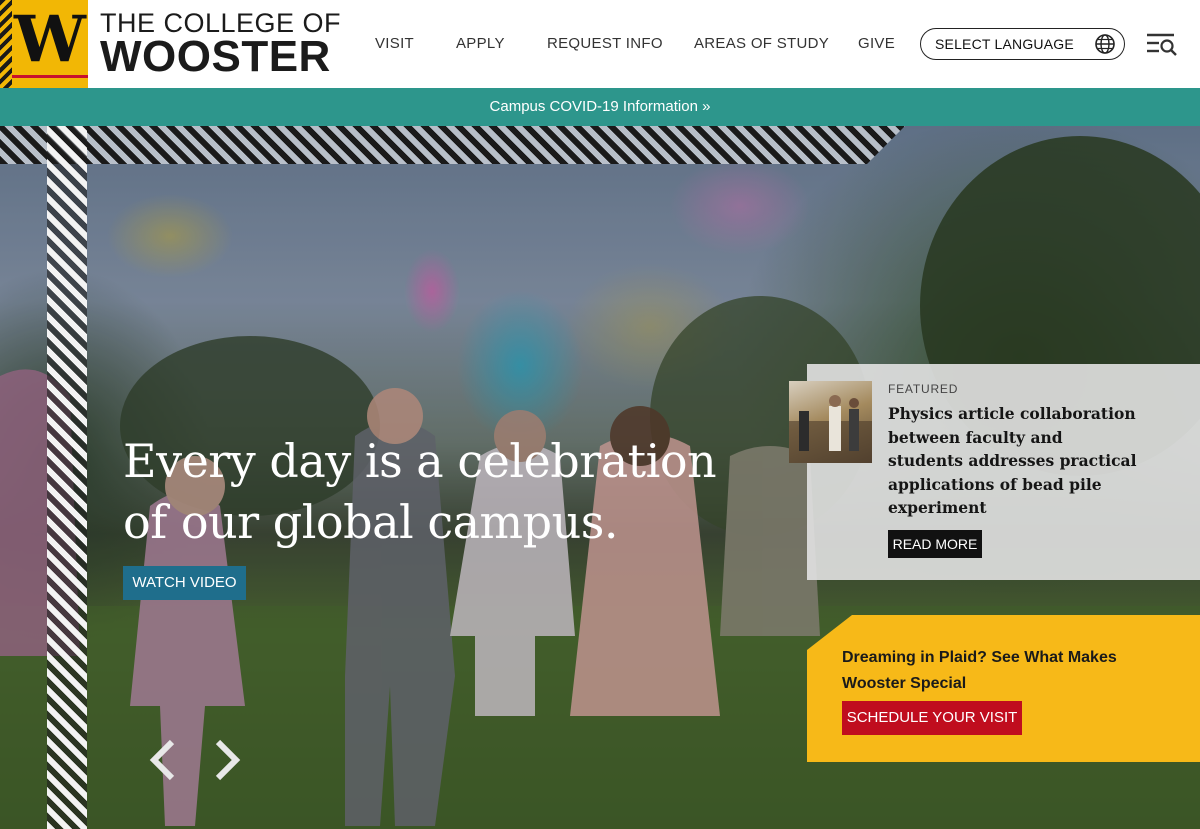 The height and width of the screenshot is (829, 1200). What do you see at coordinates (876, 44) in the screenshot?
I see `nav-give: GIVE` at bounding box center [876, 44].